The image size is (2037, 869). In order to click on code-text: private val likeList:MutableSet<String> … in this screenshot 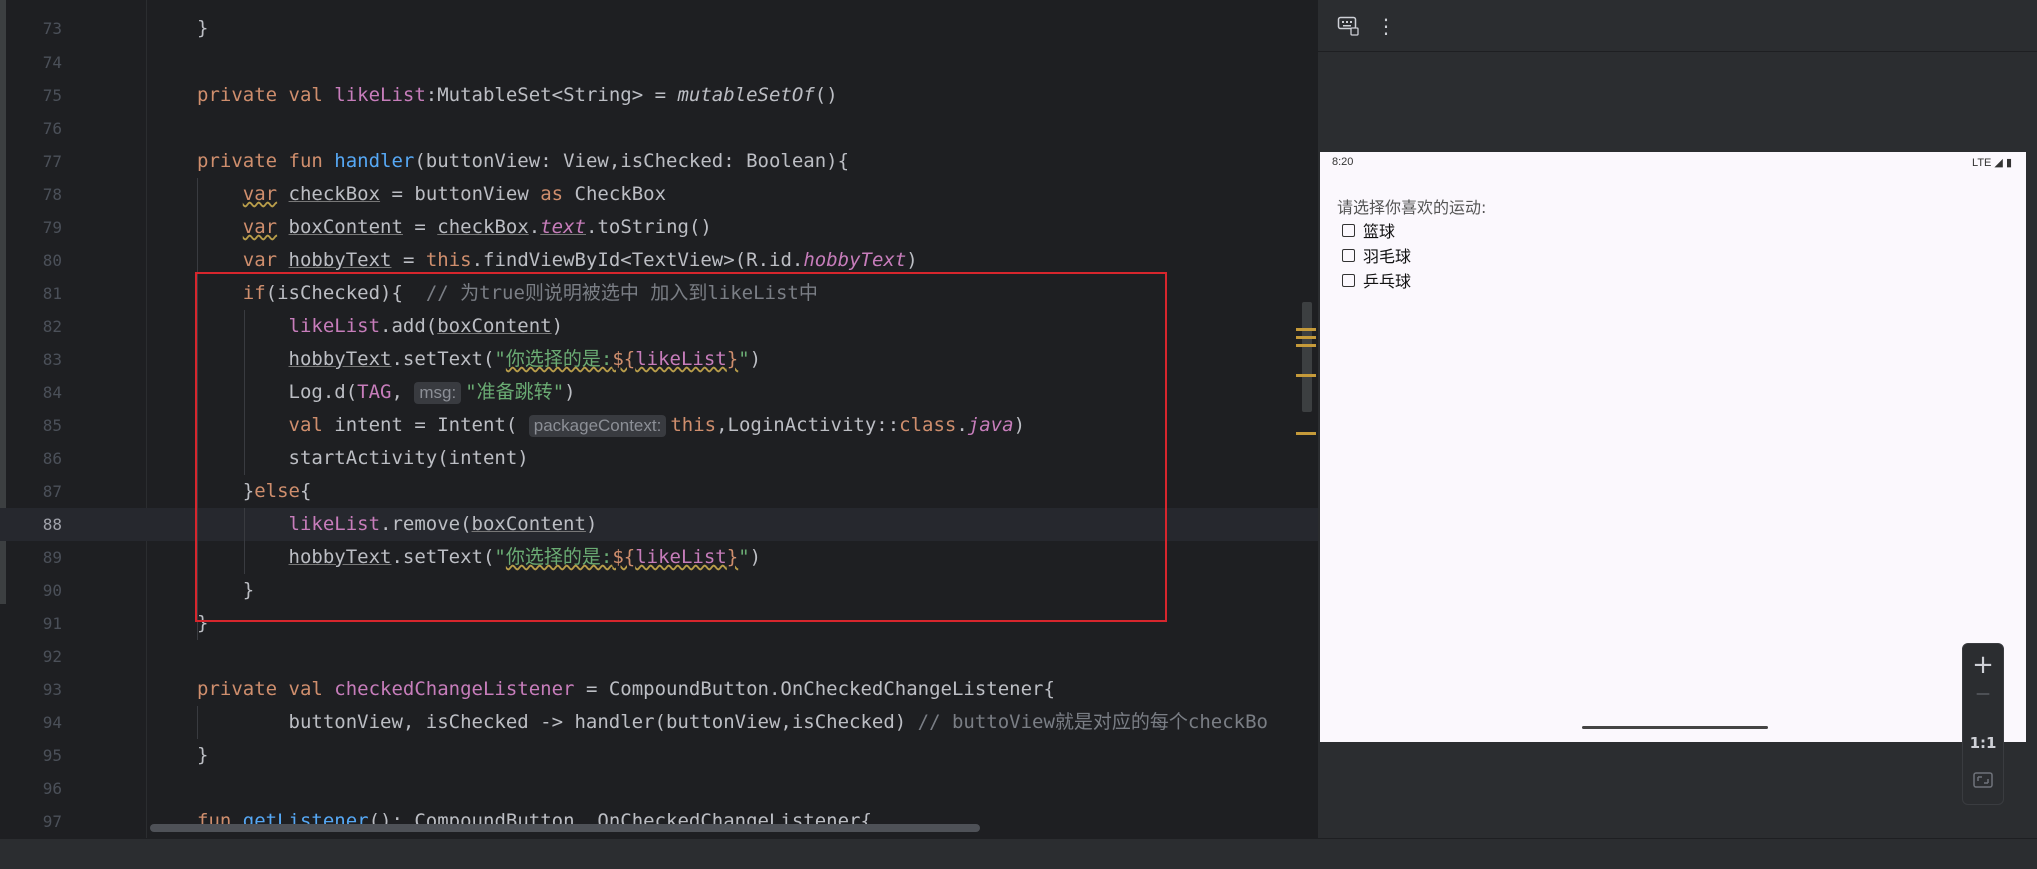, I will do `click(517, 95)`.